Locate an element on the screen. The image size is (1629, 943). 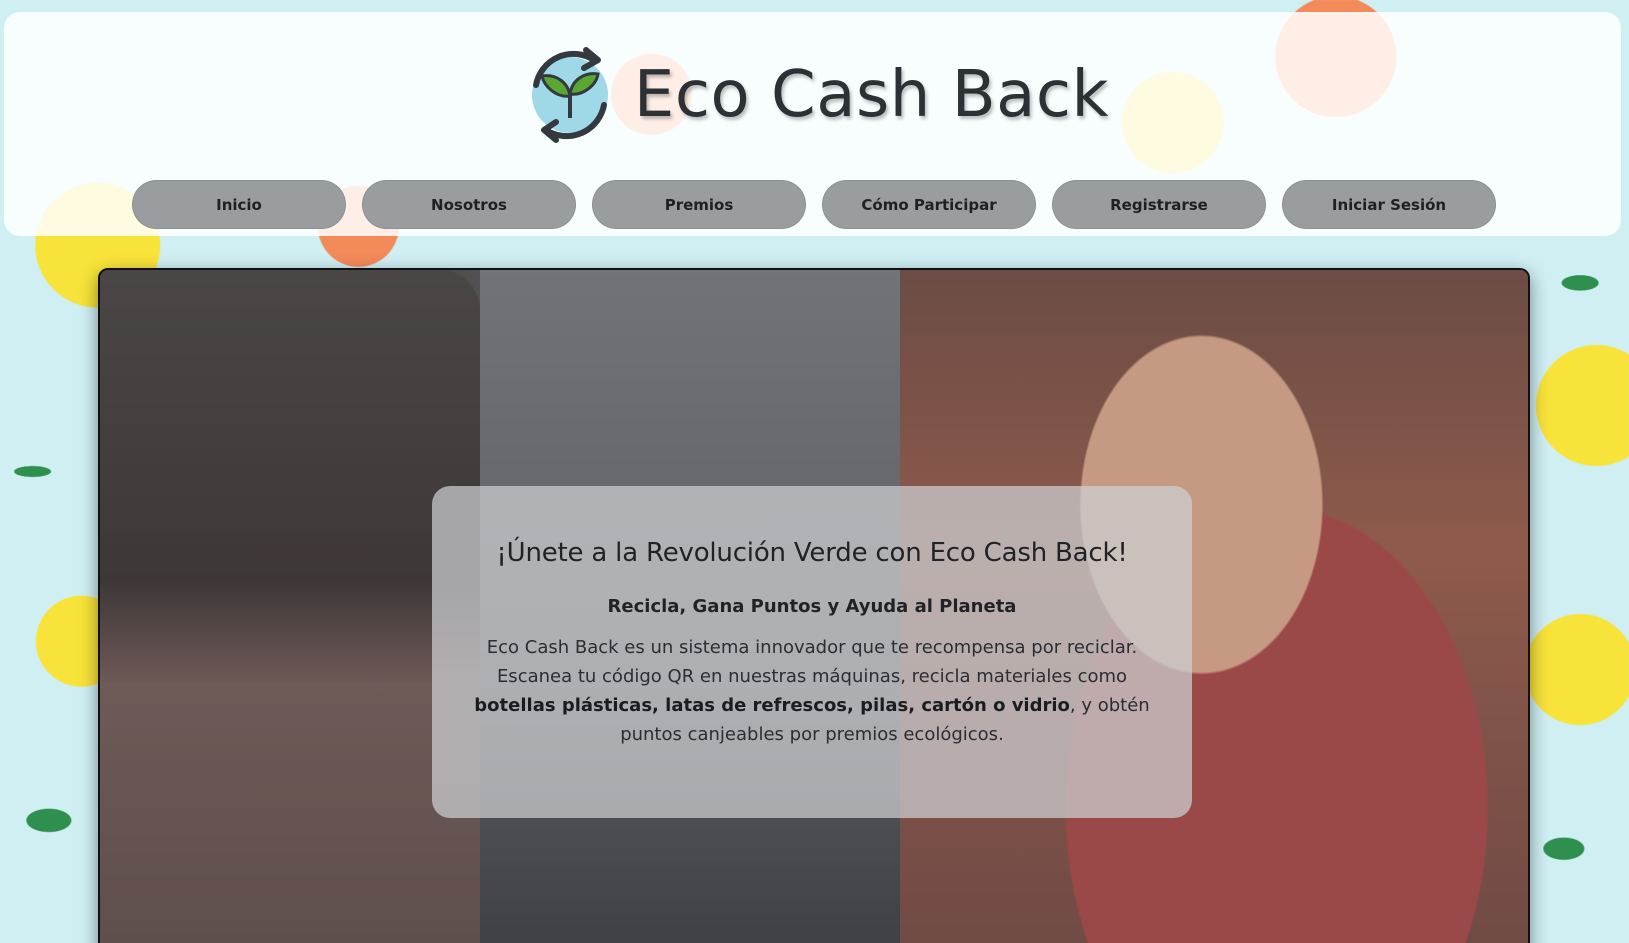
nav-como-participar-button: Cómo Participar is located at coordinates (929, 204).